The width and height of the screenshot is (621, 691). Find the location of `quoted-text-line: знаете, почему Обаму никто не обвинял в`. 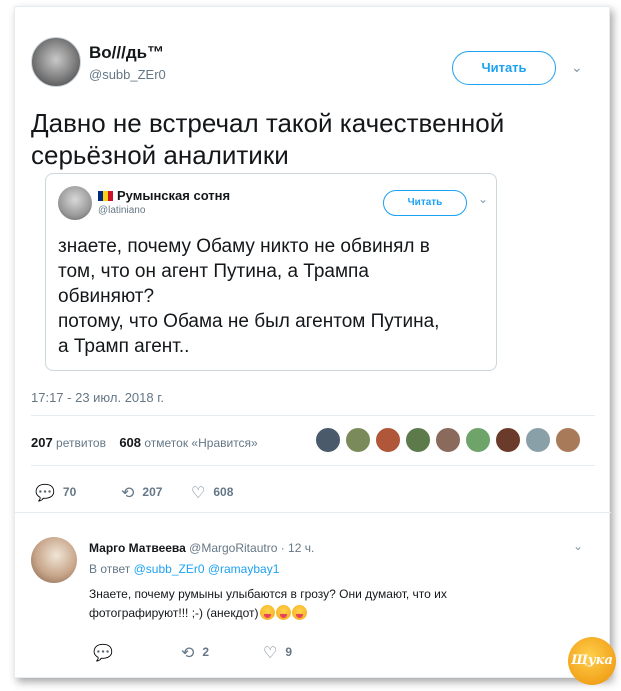

quoted-text-line: знаете, почему Обаму никто не обвинял в is located at coordinates (244, 246).